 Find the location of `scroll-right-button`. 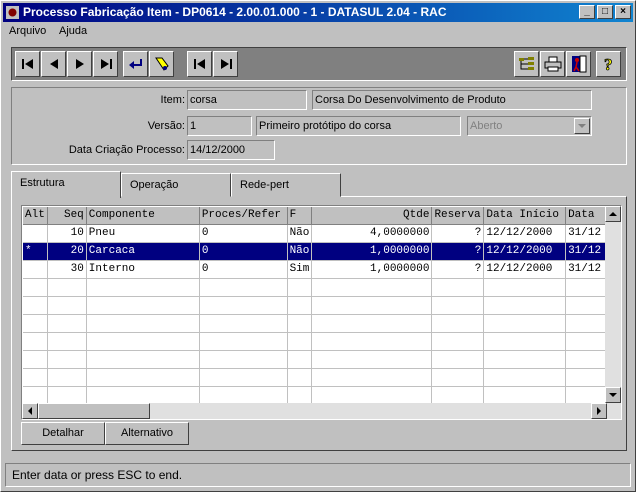

scroll-right-button is located at coordinates (599, 411).